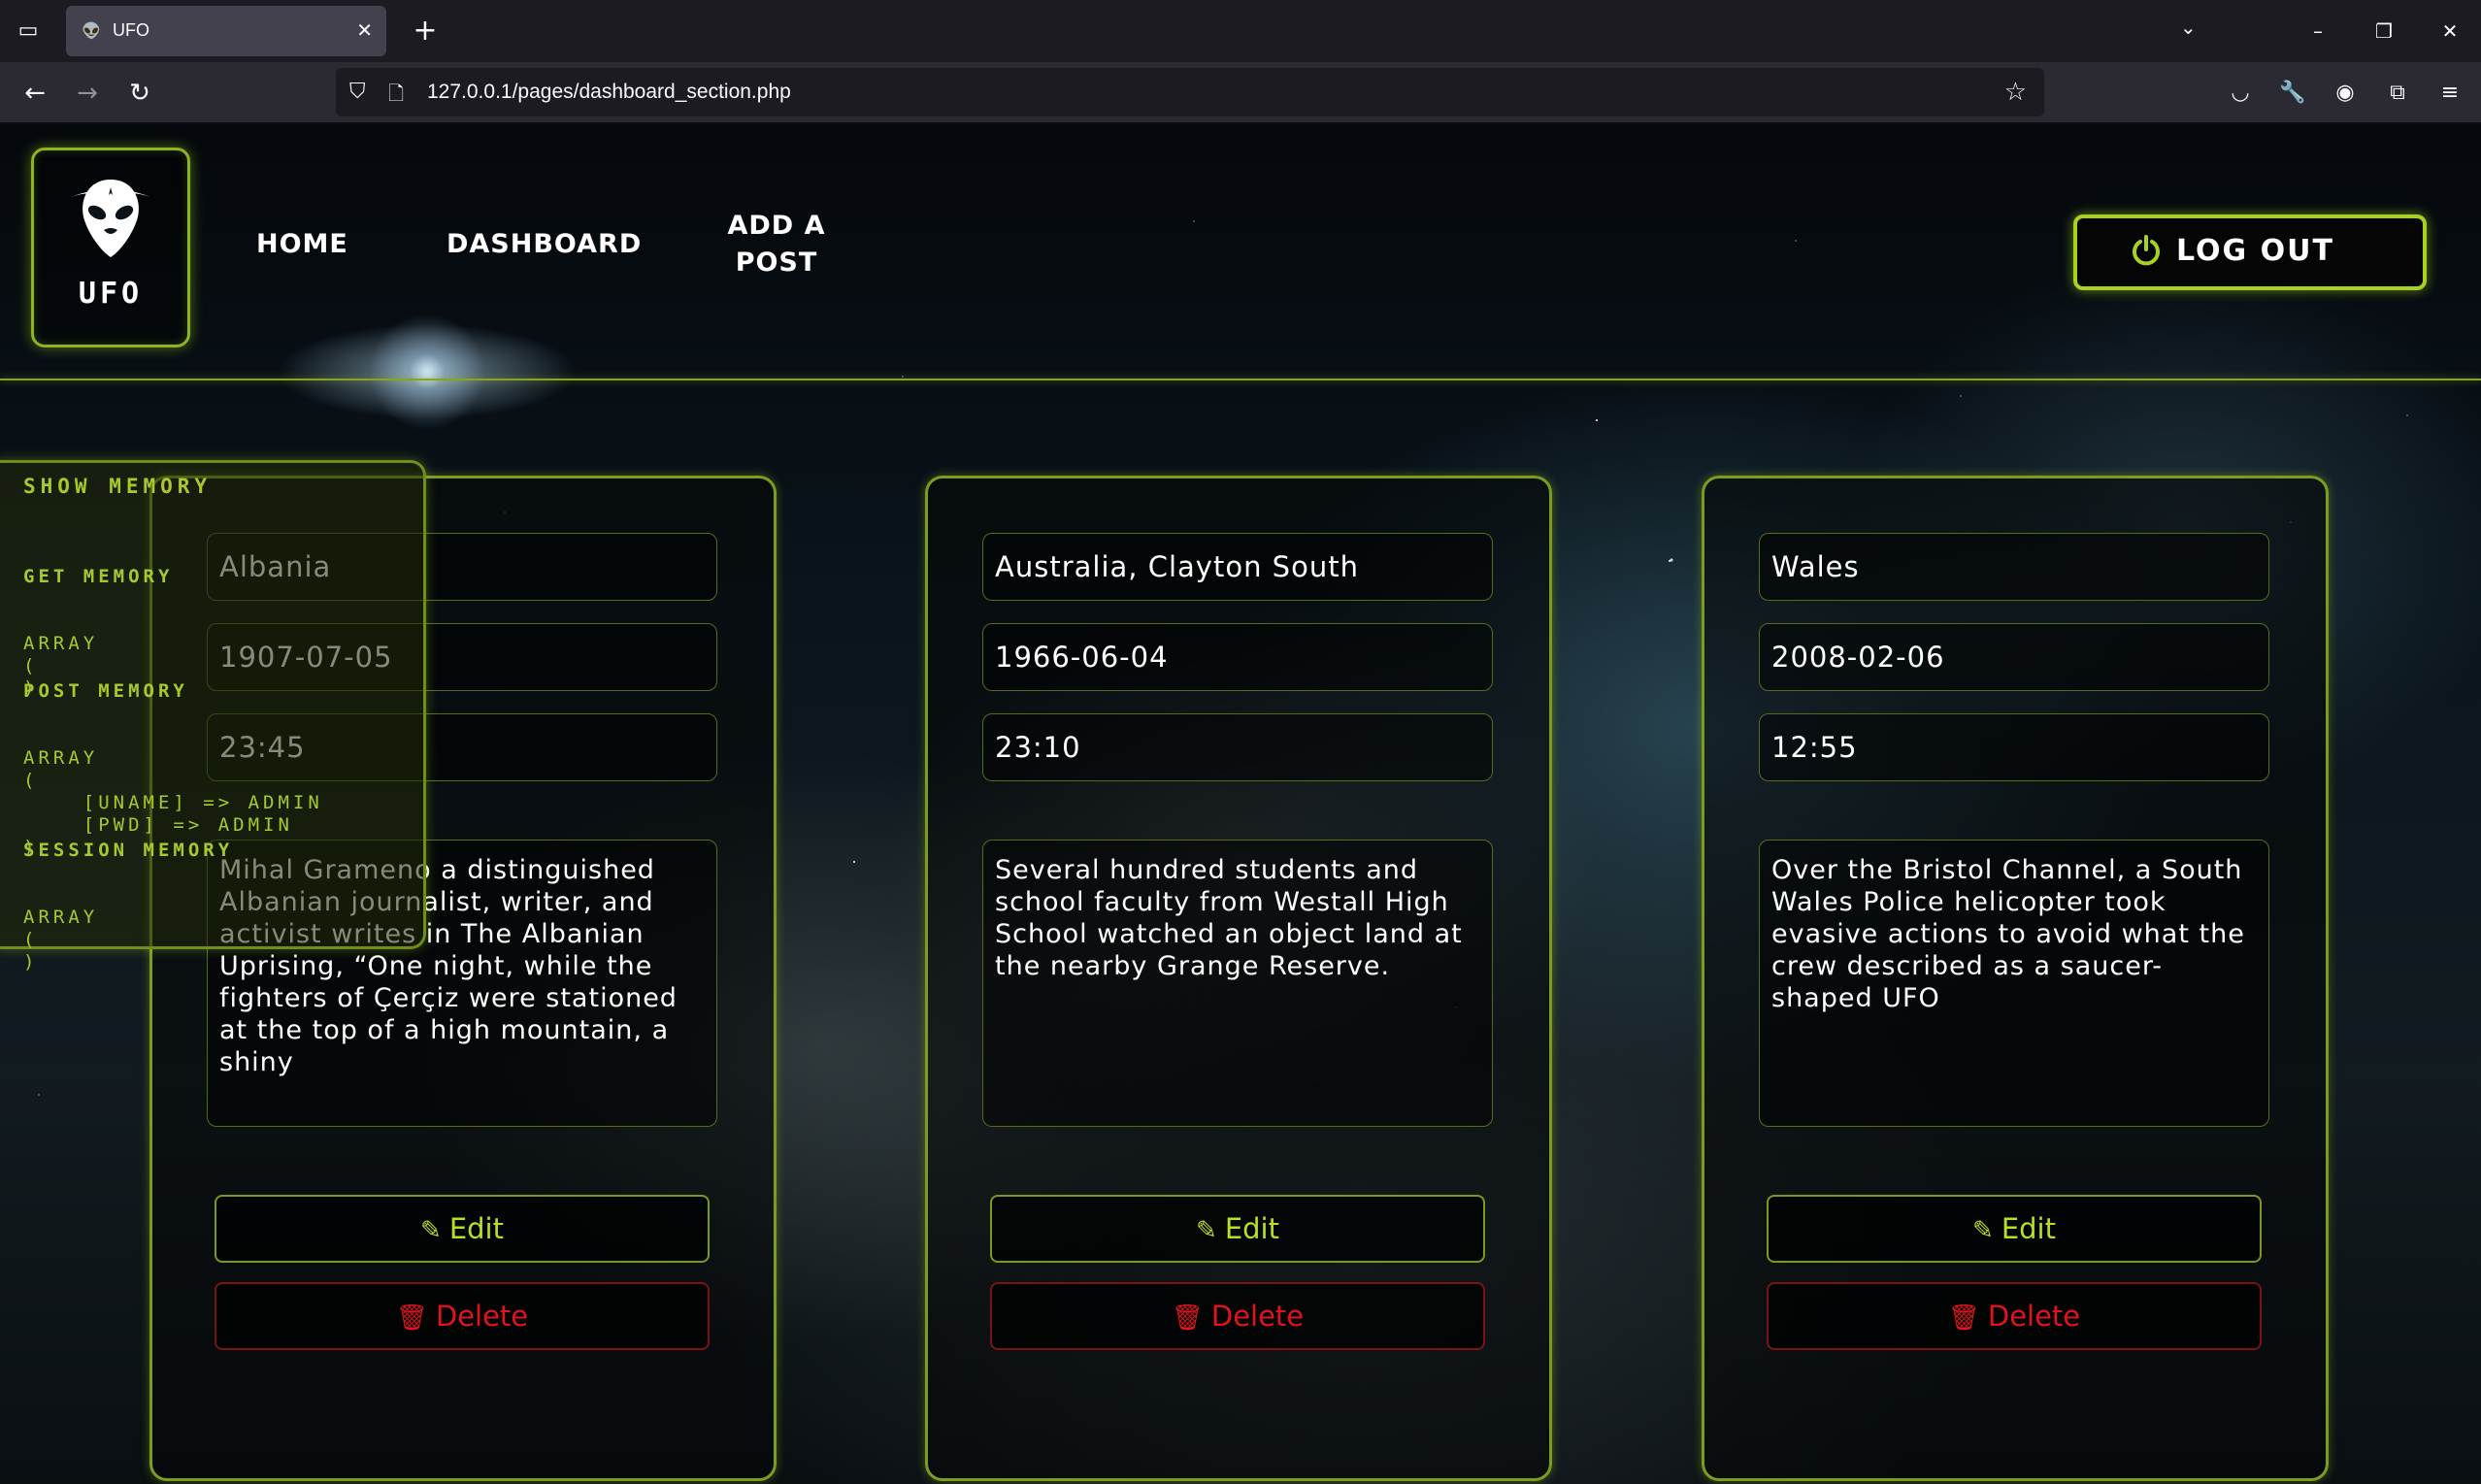 This screenshot has height=1484, width=2481. What do you see at coordinates (2015, 92) in the screenshot?
I see `bookmark-star-icon: ☆` at bounding box center [2015, 92].